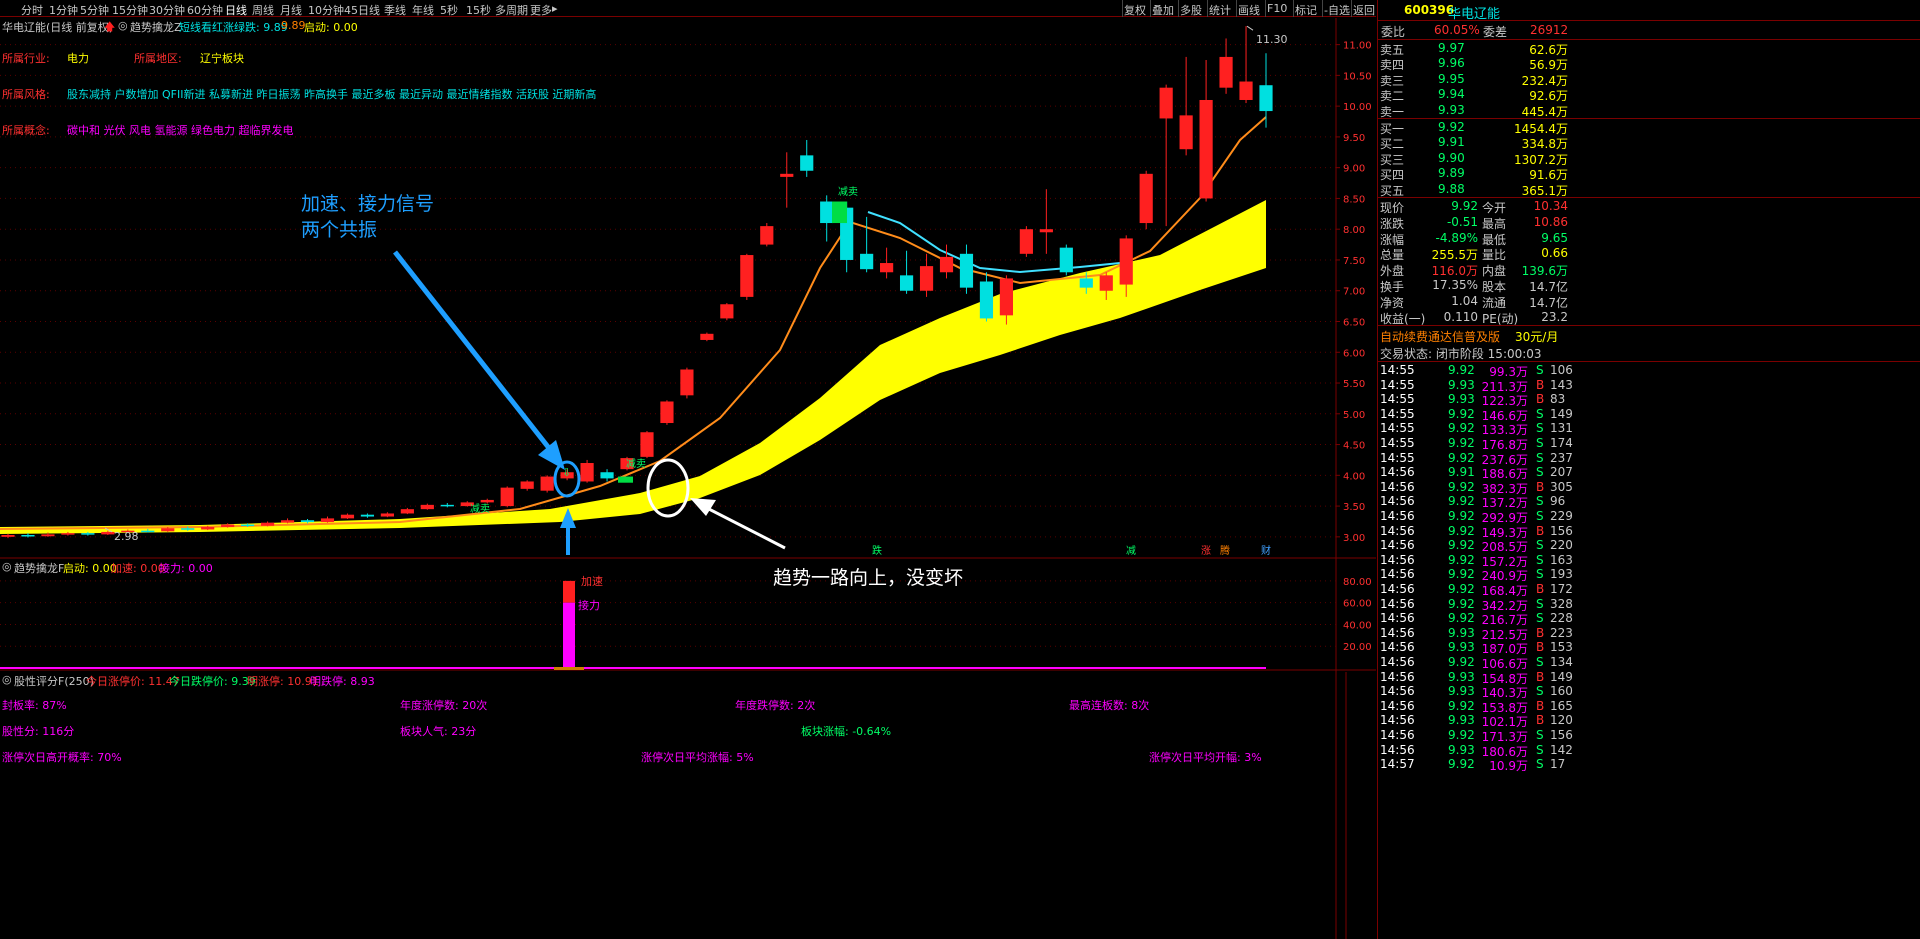 The height and width of the screenshot is (939, 1920). I want to click on stat-value: 1.04, so click(1464, 300).